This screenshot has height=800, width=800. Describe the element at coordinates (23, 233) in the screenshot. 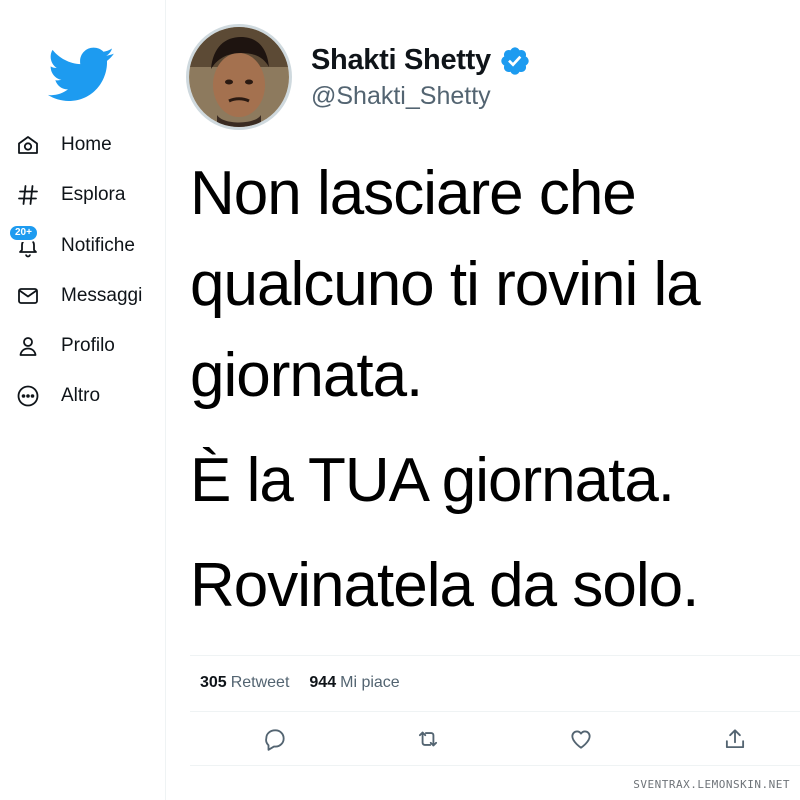

I see `notification-badge: 20+` at that location.